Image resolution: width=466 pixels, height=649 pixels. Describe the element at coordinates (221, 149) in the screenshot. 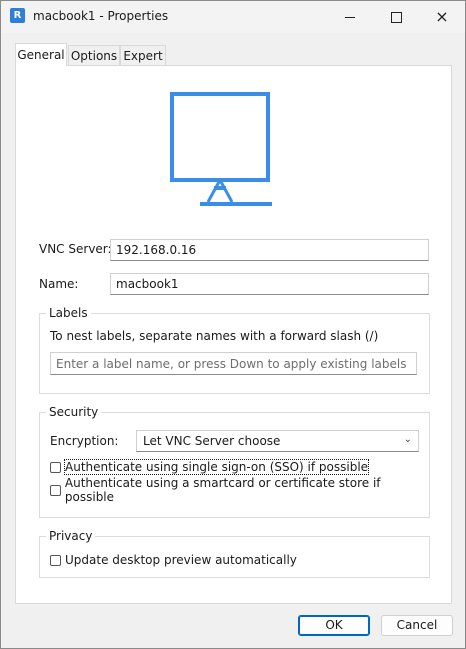

I see `monitor-icon` at that location.